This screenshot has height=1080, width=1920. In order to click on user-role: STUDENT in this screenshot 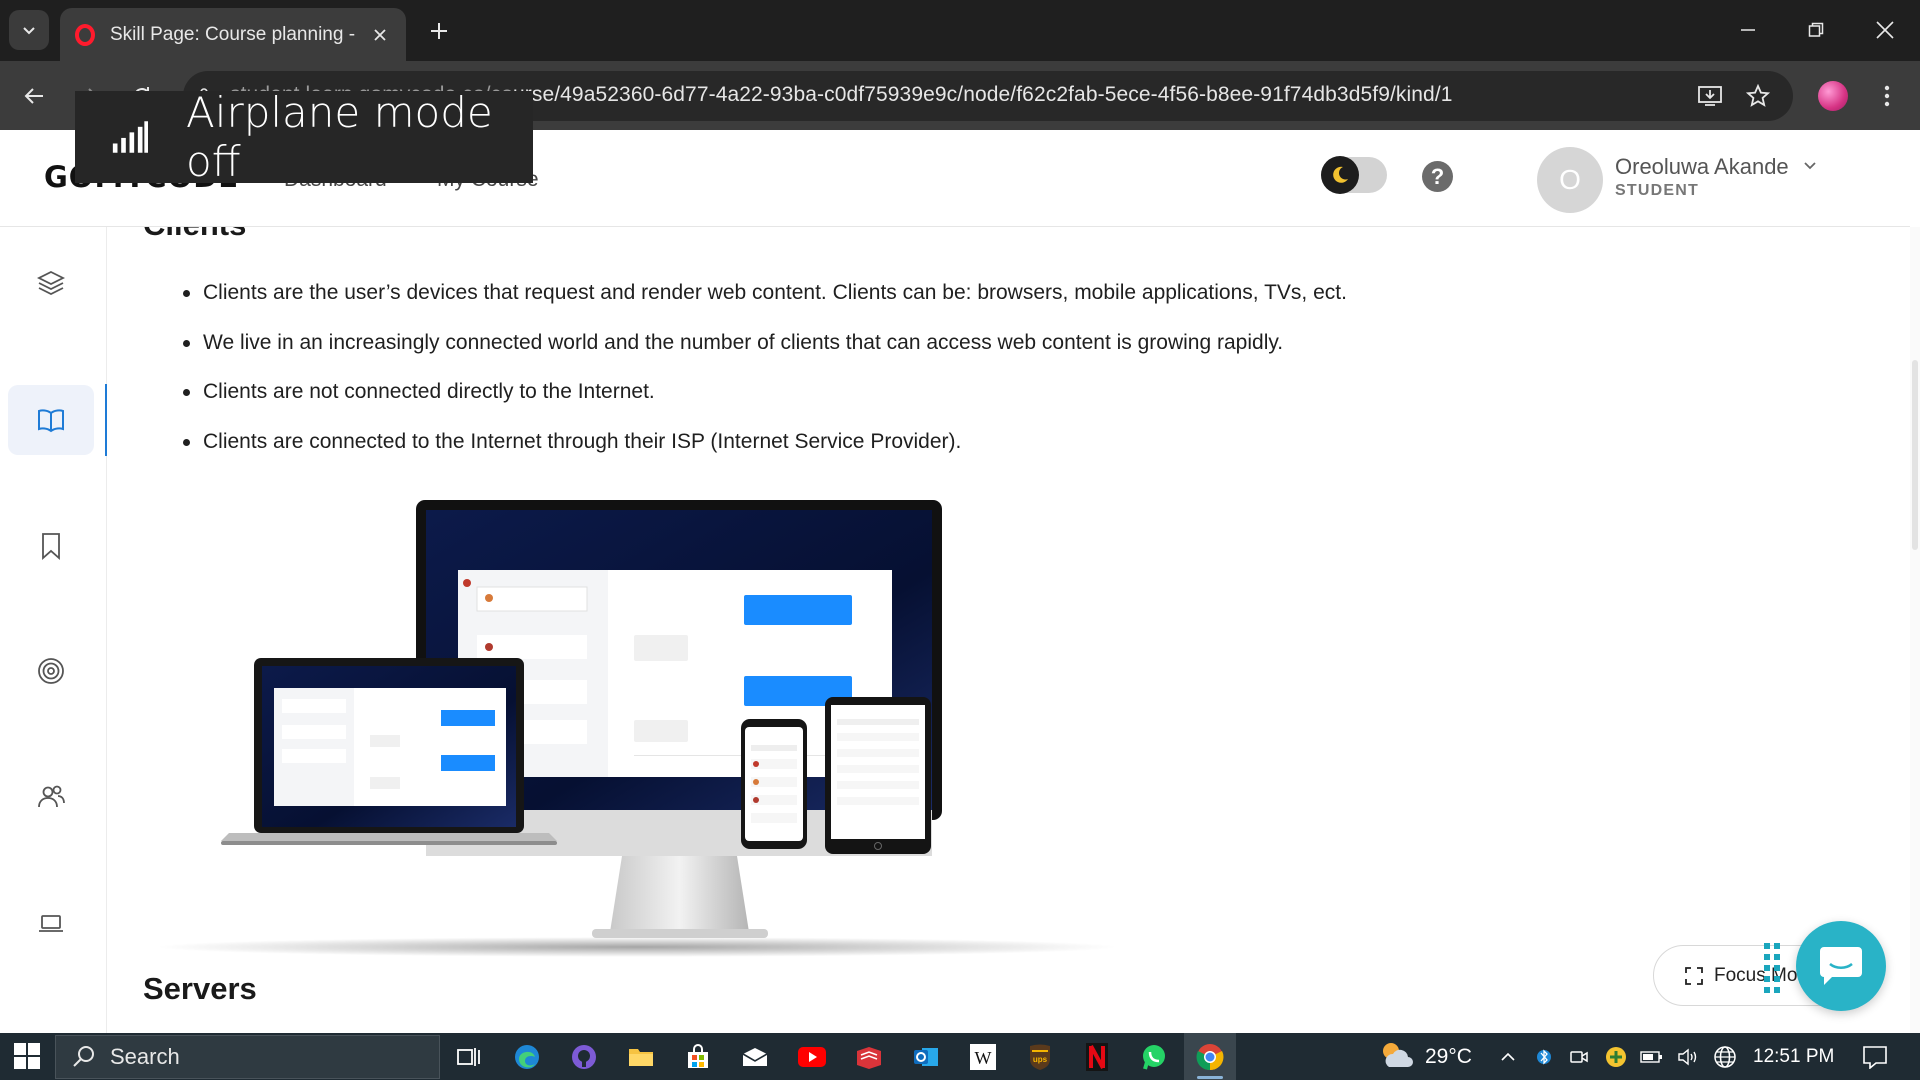, I will do `click(1657, 190)`.